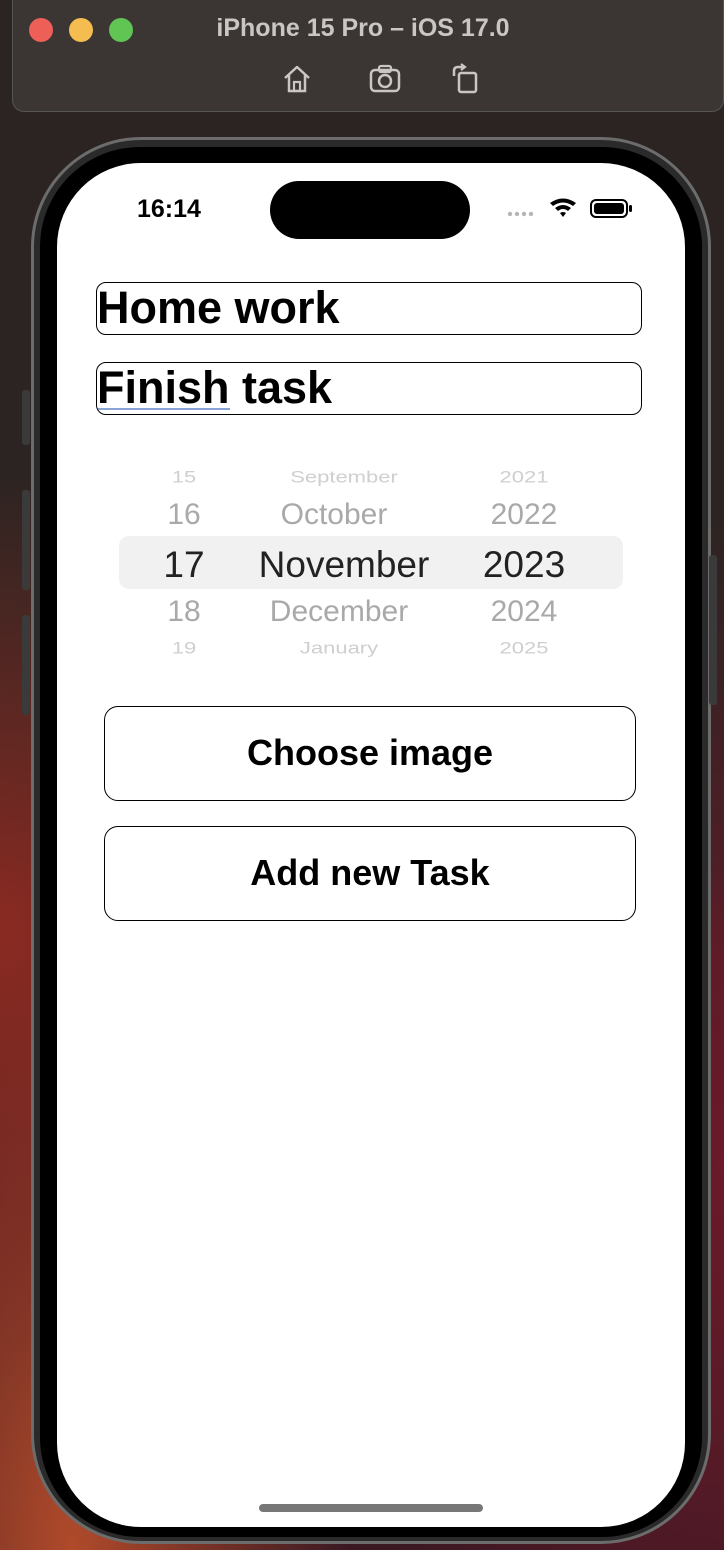 The image size is (724, 1550). I want to click on rotate-icon, so click(465, 79).